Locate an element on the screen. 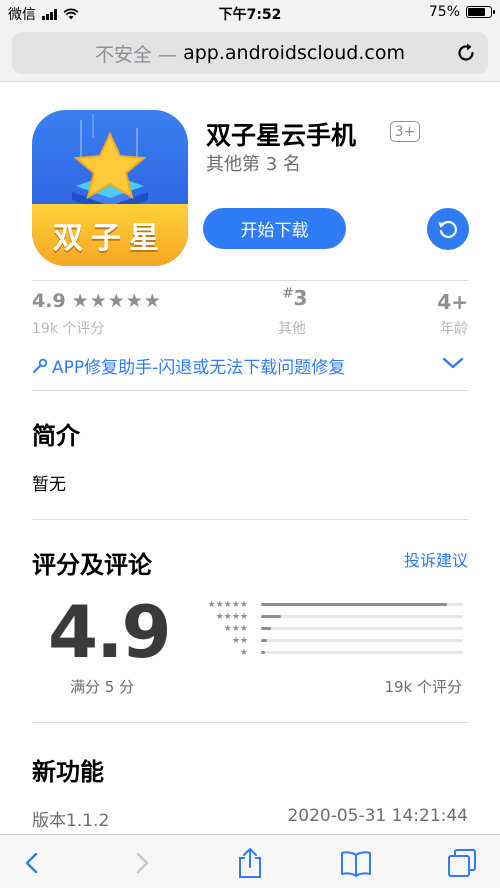 This screenshot has width=500, height=888. rating-row: ★★★★★ is located at coordinates (326, 605).